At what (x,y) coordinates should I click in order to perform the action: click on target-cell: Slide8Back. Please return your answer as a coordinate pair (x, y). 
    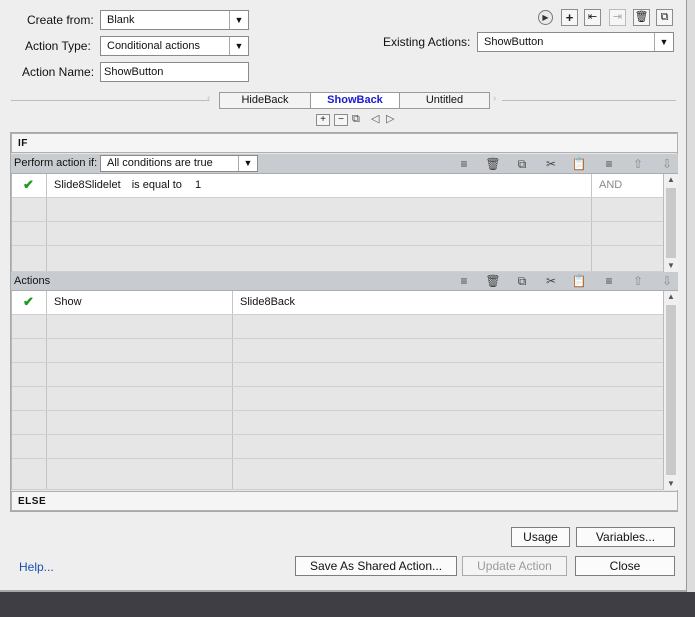
    Looking at the image, I should click on (448, 302).